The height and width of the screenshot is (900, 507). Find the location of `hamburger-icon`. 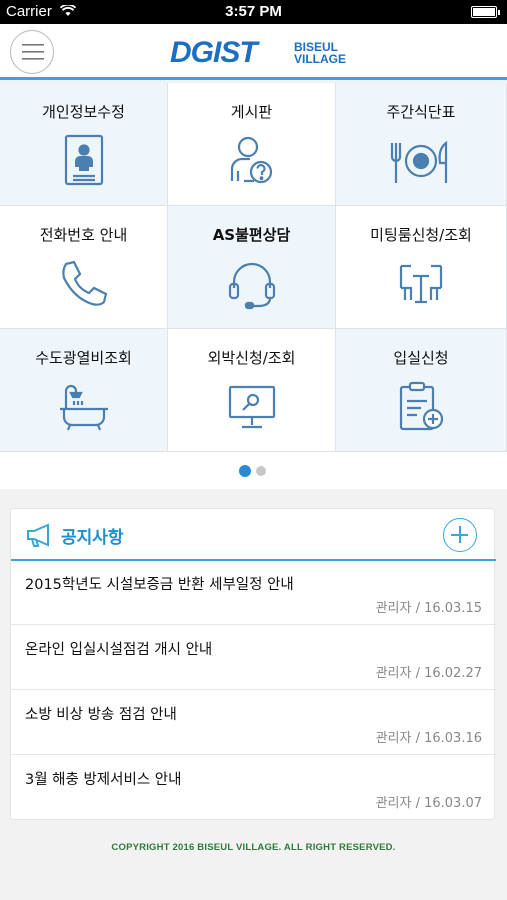

hamburger-icon is located at coordinates (33, 52).